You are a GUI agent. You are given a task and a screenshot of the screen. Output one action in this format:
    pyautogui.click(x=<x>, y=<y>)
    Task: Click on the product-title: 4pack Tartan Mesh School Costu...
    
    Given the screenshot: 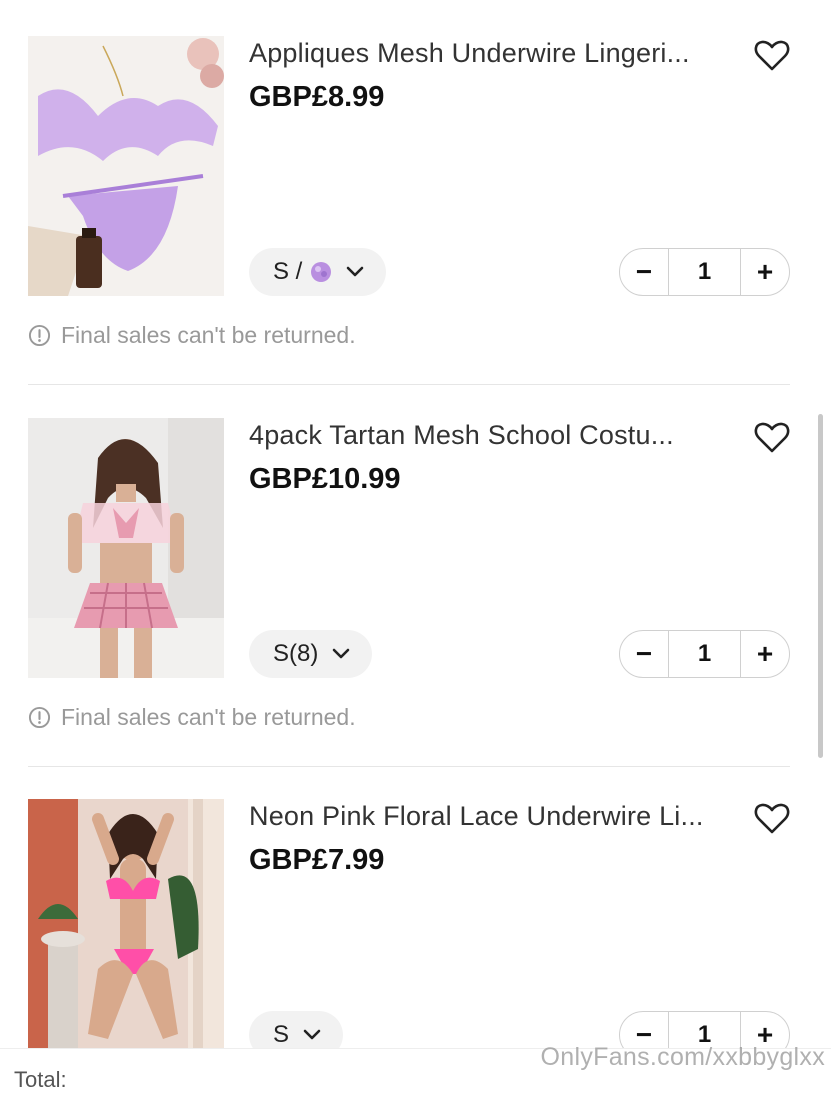 What is the action you would take?
    pyautogui.click(x=489, y=435)
    